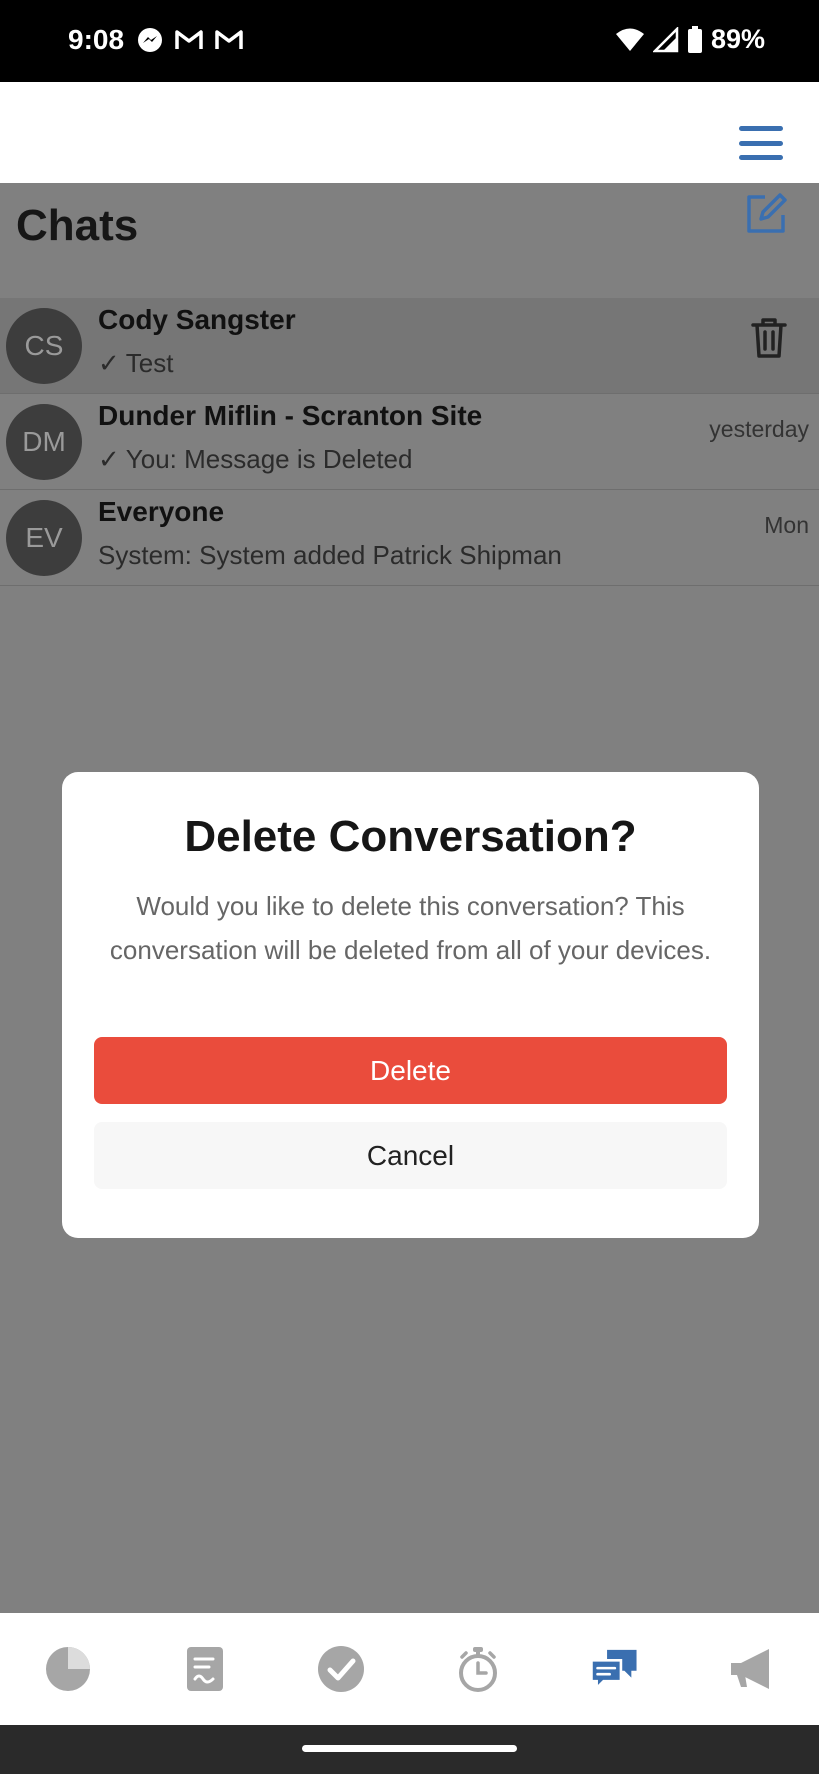 The image size is (819, 1774). What do you see at coordinates (161, 511) in the screenshot?
I see `chat-name: Everyone` at bounding box center [161, 511].